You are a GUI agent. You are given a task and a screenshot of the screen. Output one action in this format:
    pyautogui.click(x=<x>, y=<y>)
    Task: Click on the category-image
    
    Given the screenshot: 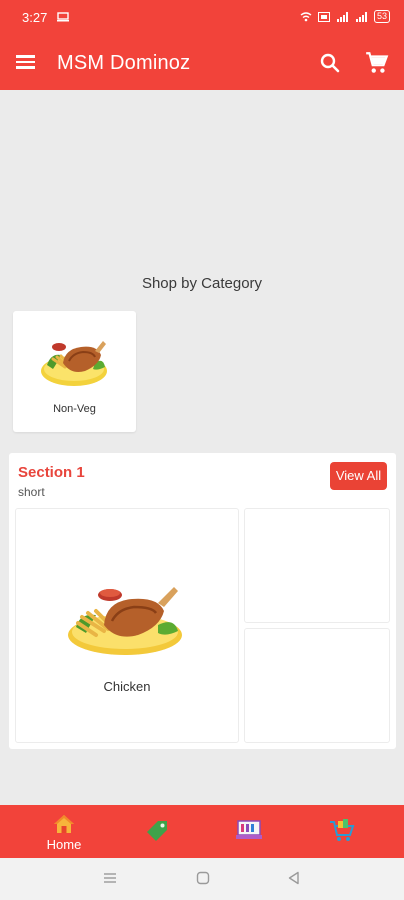 What is the action you would take?
    pyautogui.click(x=74, y=363)
    